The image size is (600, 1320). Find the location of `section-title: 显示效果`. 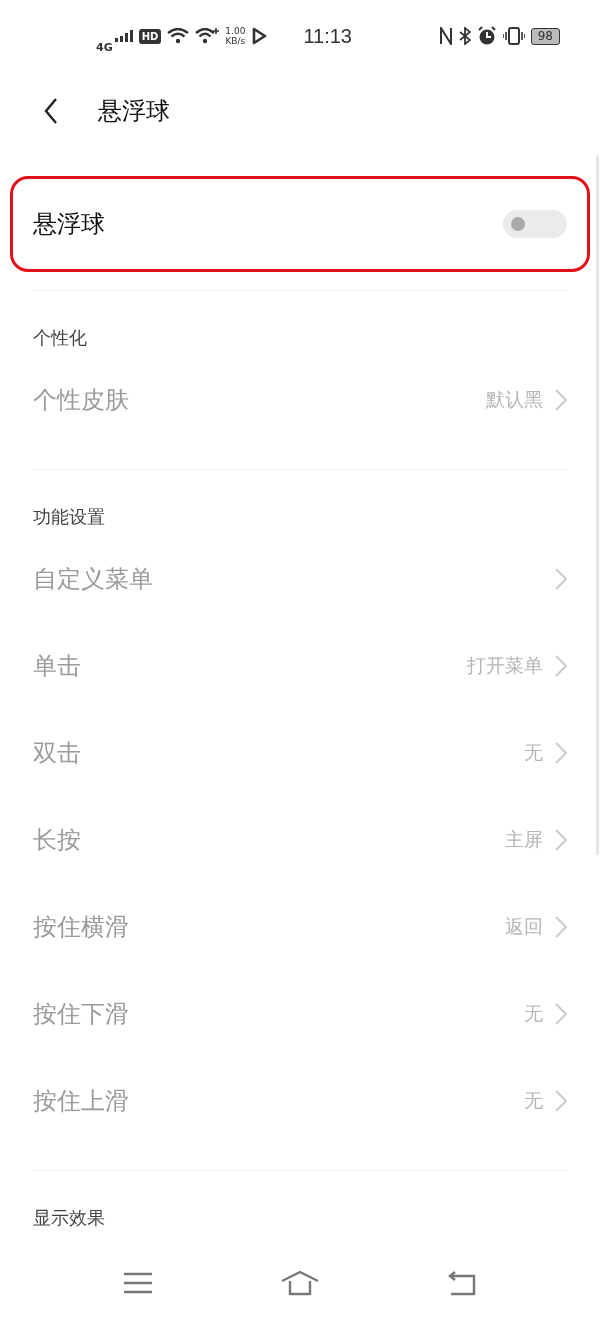

section-title: 显示效果 is located at coordinates (69, 1218).